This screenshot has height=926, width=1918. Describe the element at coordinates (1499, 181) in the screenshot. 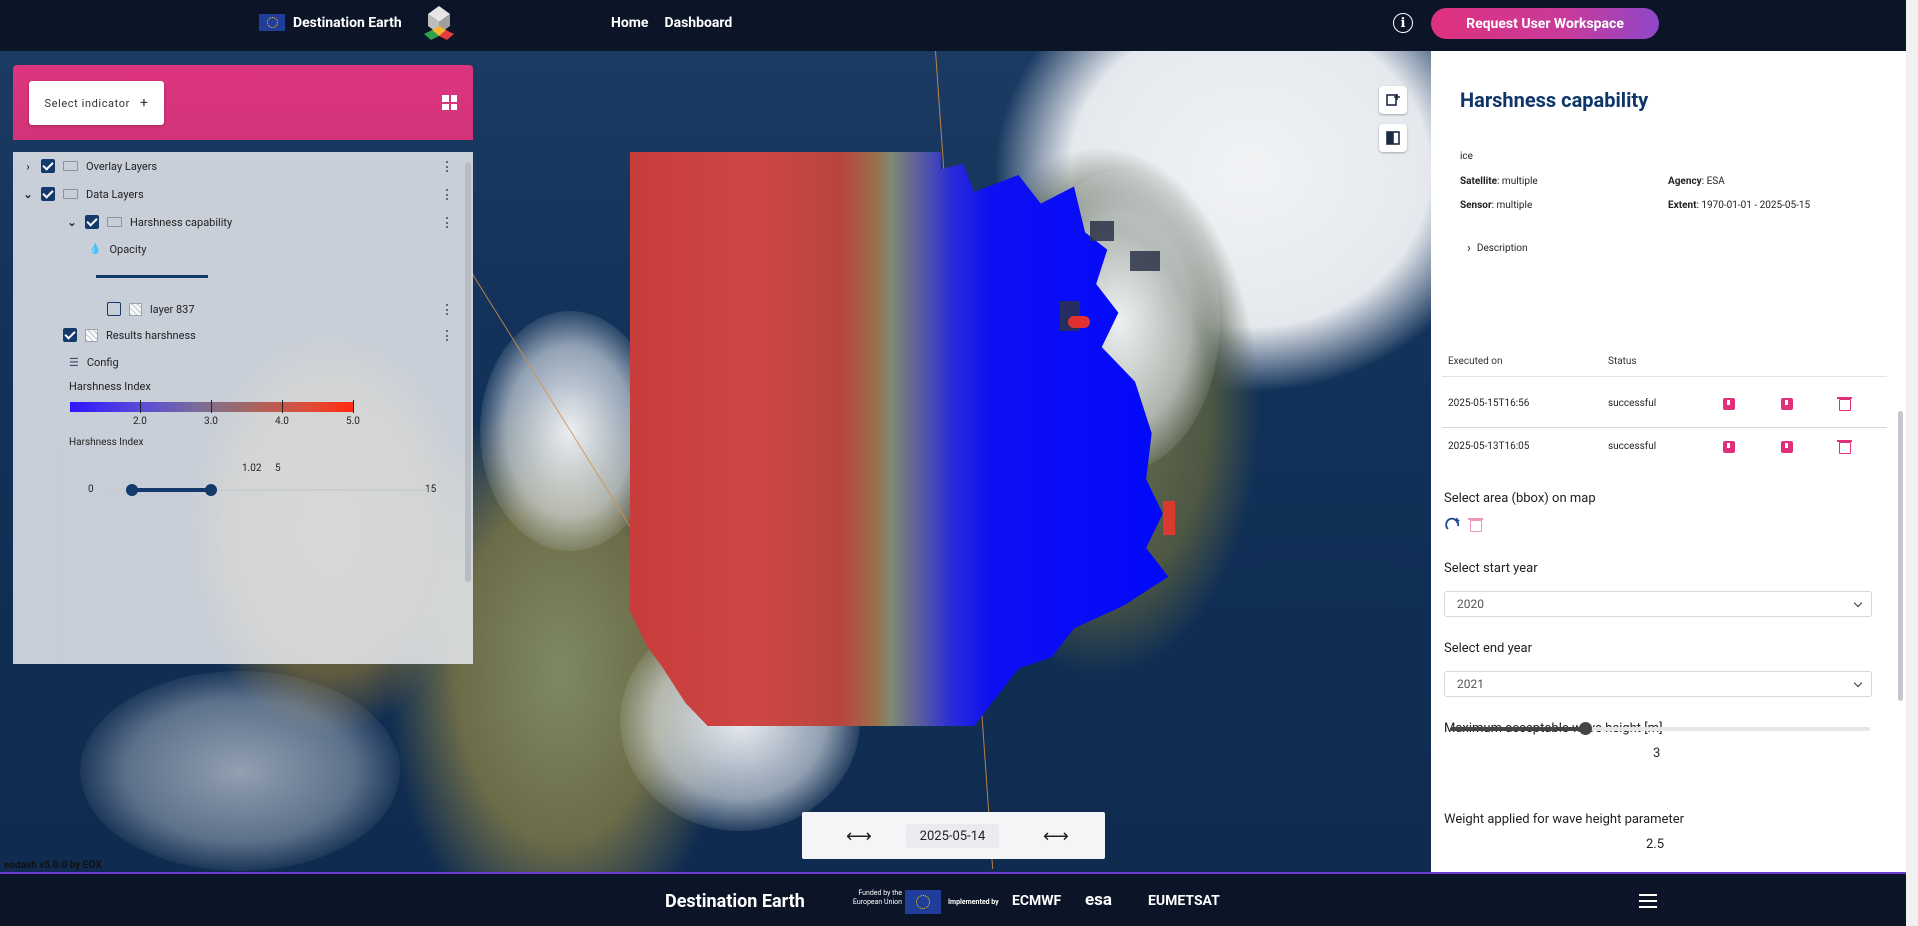

I see `satellite-info: Satellite: multiple` at that location.